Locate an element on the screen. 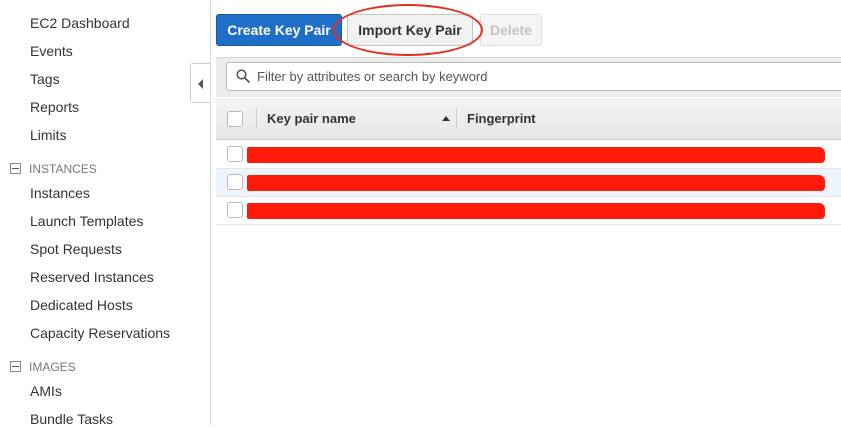  sidebar-item-bundle-tasks: Bundle Tasks is located at coordinates (71, 419).